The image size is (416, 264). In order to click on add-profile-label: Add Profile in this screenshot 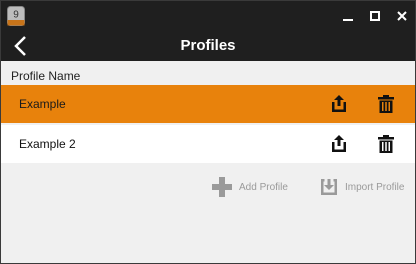, I will do `click(263, 187)`.